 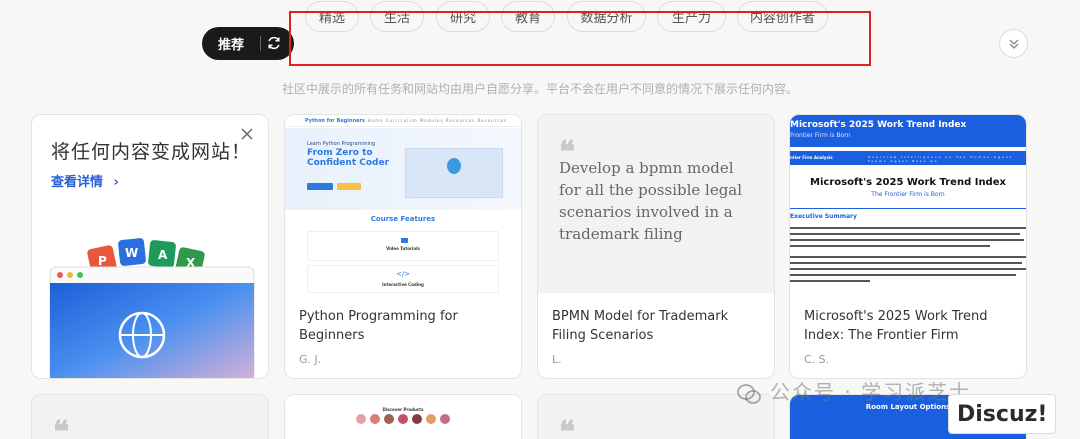 I want to click on preview-header-title: Microsoft's 2025 Work Trend Index, so click(x=878, y=125).